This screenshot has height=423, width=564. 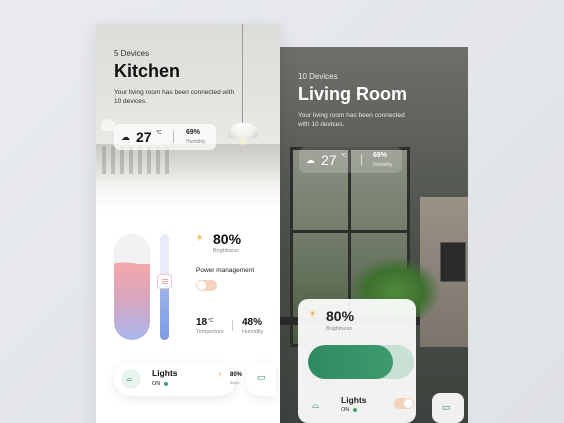 What do you see at coordinates (178, 379) in the screenshot?
I see `lights-card: ⌓ Lights ON ☀ 80% Bright.` at bounding box center [178, 379].